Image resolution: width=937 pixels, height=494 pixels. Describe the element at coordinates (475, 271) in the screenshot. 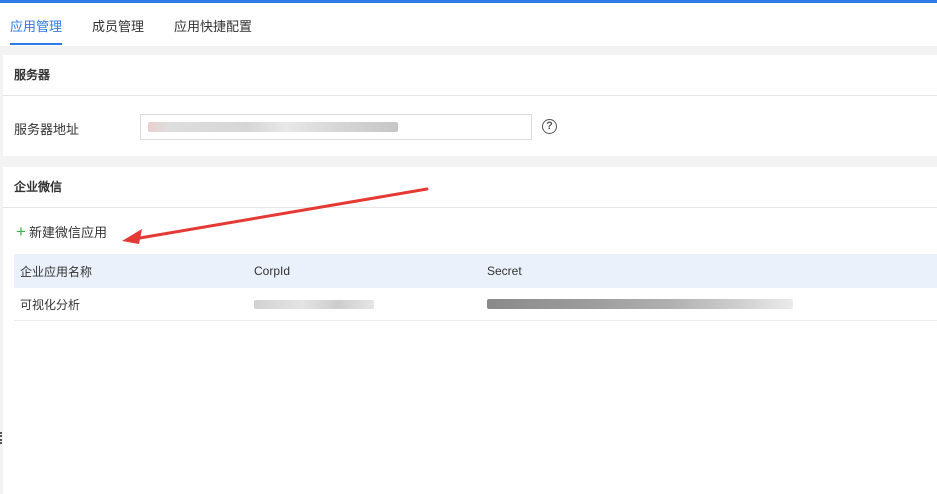

I see `table-header: 企业应用名称 CorpId Secret` at that location.